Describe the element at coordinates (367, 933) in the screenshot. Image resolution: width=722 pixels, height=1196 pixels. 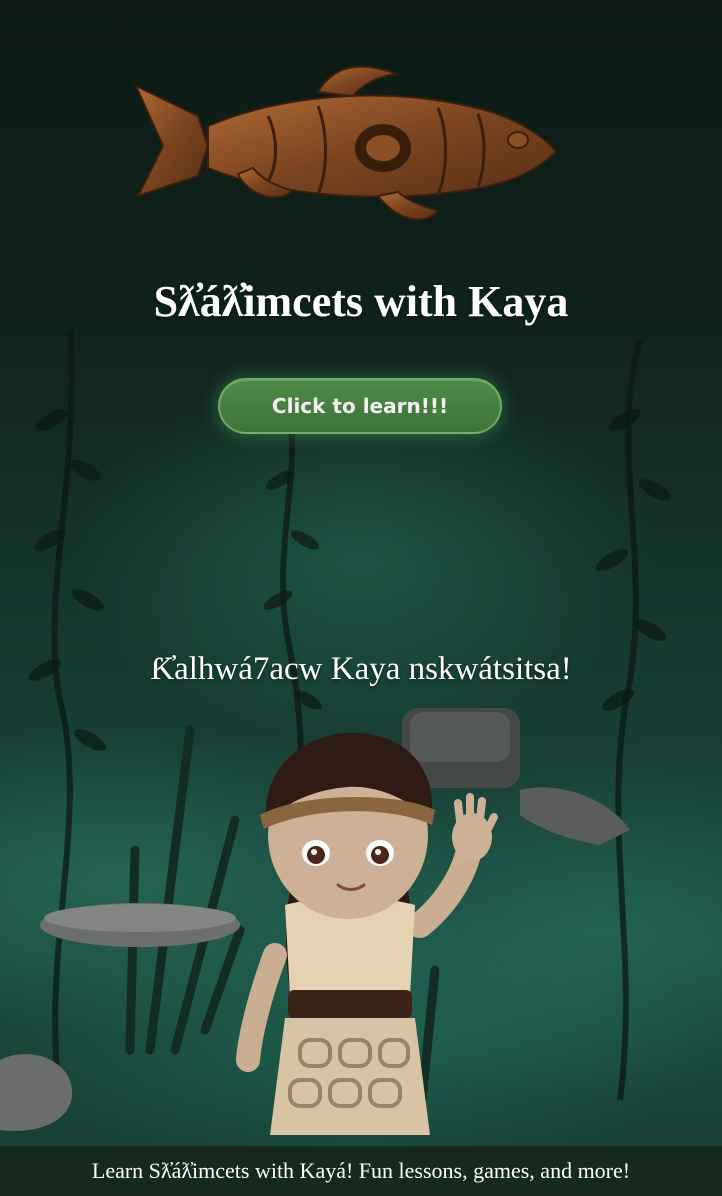
I see `kaya-character` at that location.